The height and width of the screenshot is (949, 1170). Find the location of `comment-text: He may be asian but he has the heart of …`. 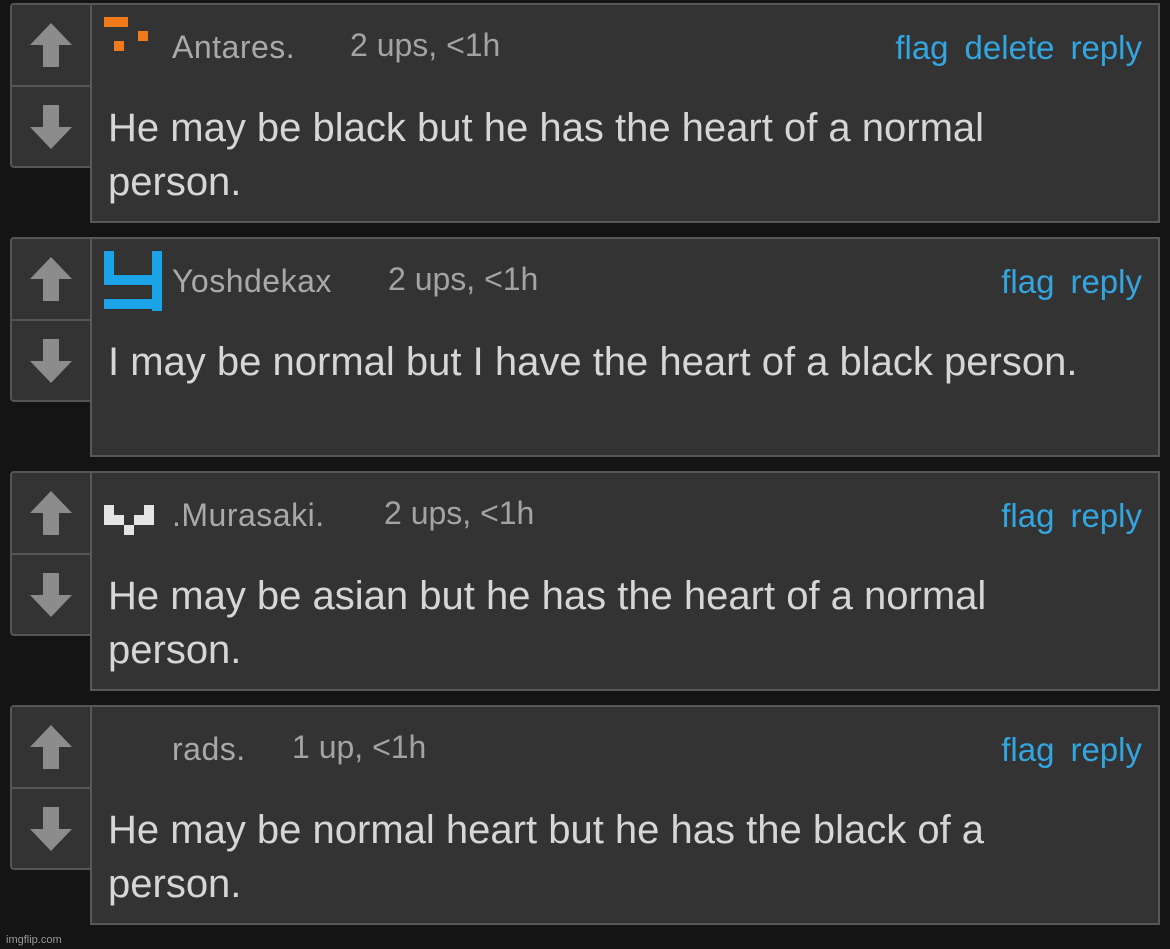

comment-text: He may be asian but he has the heart of … is located at coordinates (547, 623).